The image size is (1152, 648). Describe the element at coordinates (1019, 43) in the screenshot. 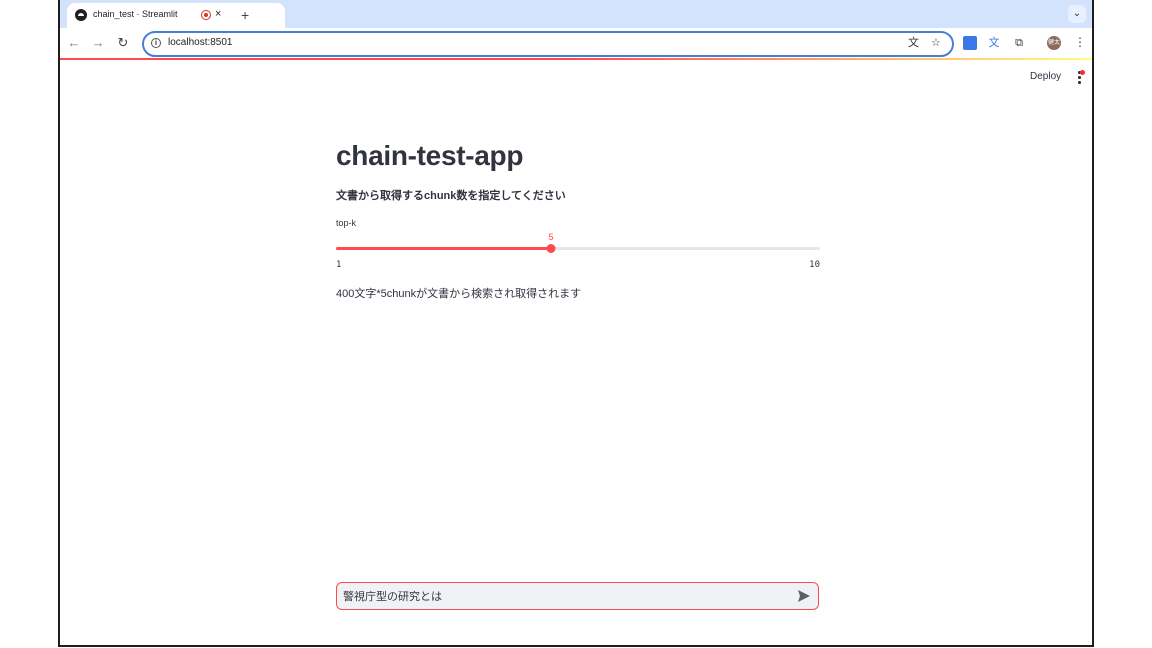

I see `extensions-puzzle-icon: ⧉` at that location.